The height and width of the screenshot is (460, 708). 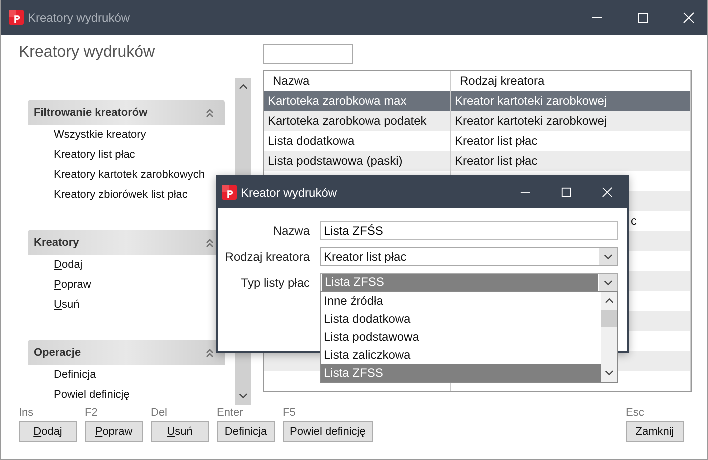 I want to click on shortcut-label: F2, so click(x=91, y=413).